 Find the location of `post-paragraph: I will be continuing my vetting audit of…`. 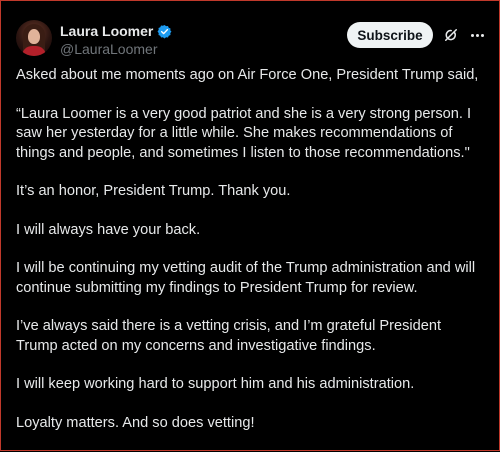

post-paragraph: I will be continuing my vetting audit of… is located at coordinates (246, 278).